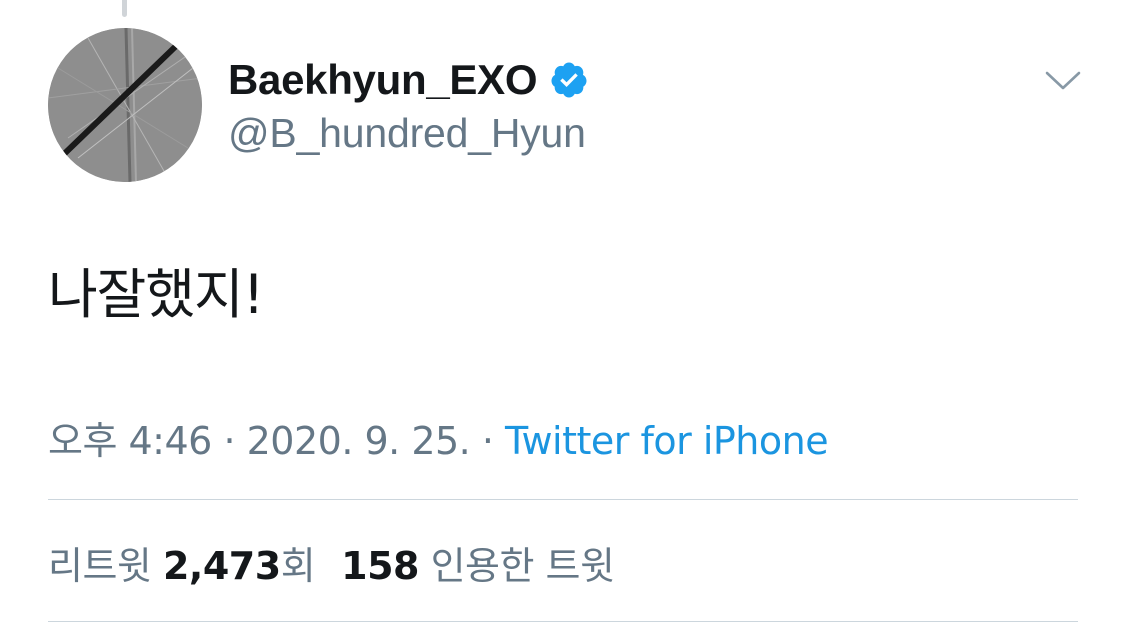 This screenshot has width=1124, height=632. Describe the element at coordinates (569, 80) in the screenshot. I see `verified-badge-icon` at that location.